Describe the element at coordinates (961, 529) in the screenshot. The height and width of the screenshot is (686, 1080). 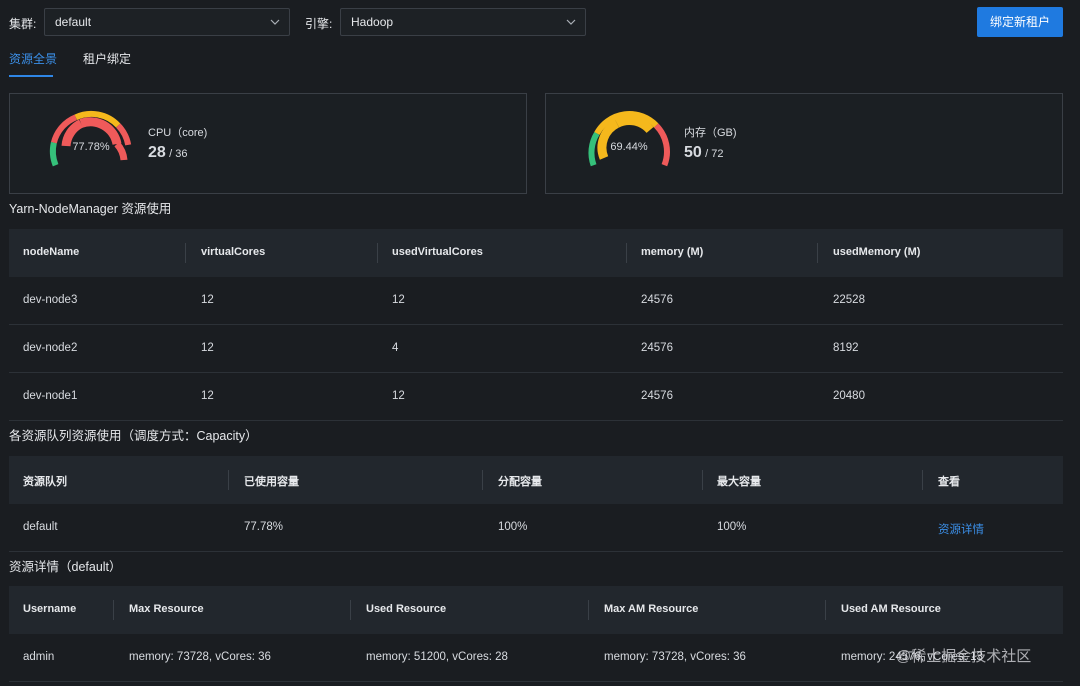
I see `resource-details-link: 资源详情` at that location.